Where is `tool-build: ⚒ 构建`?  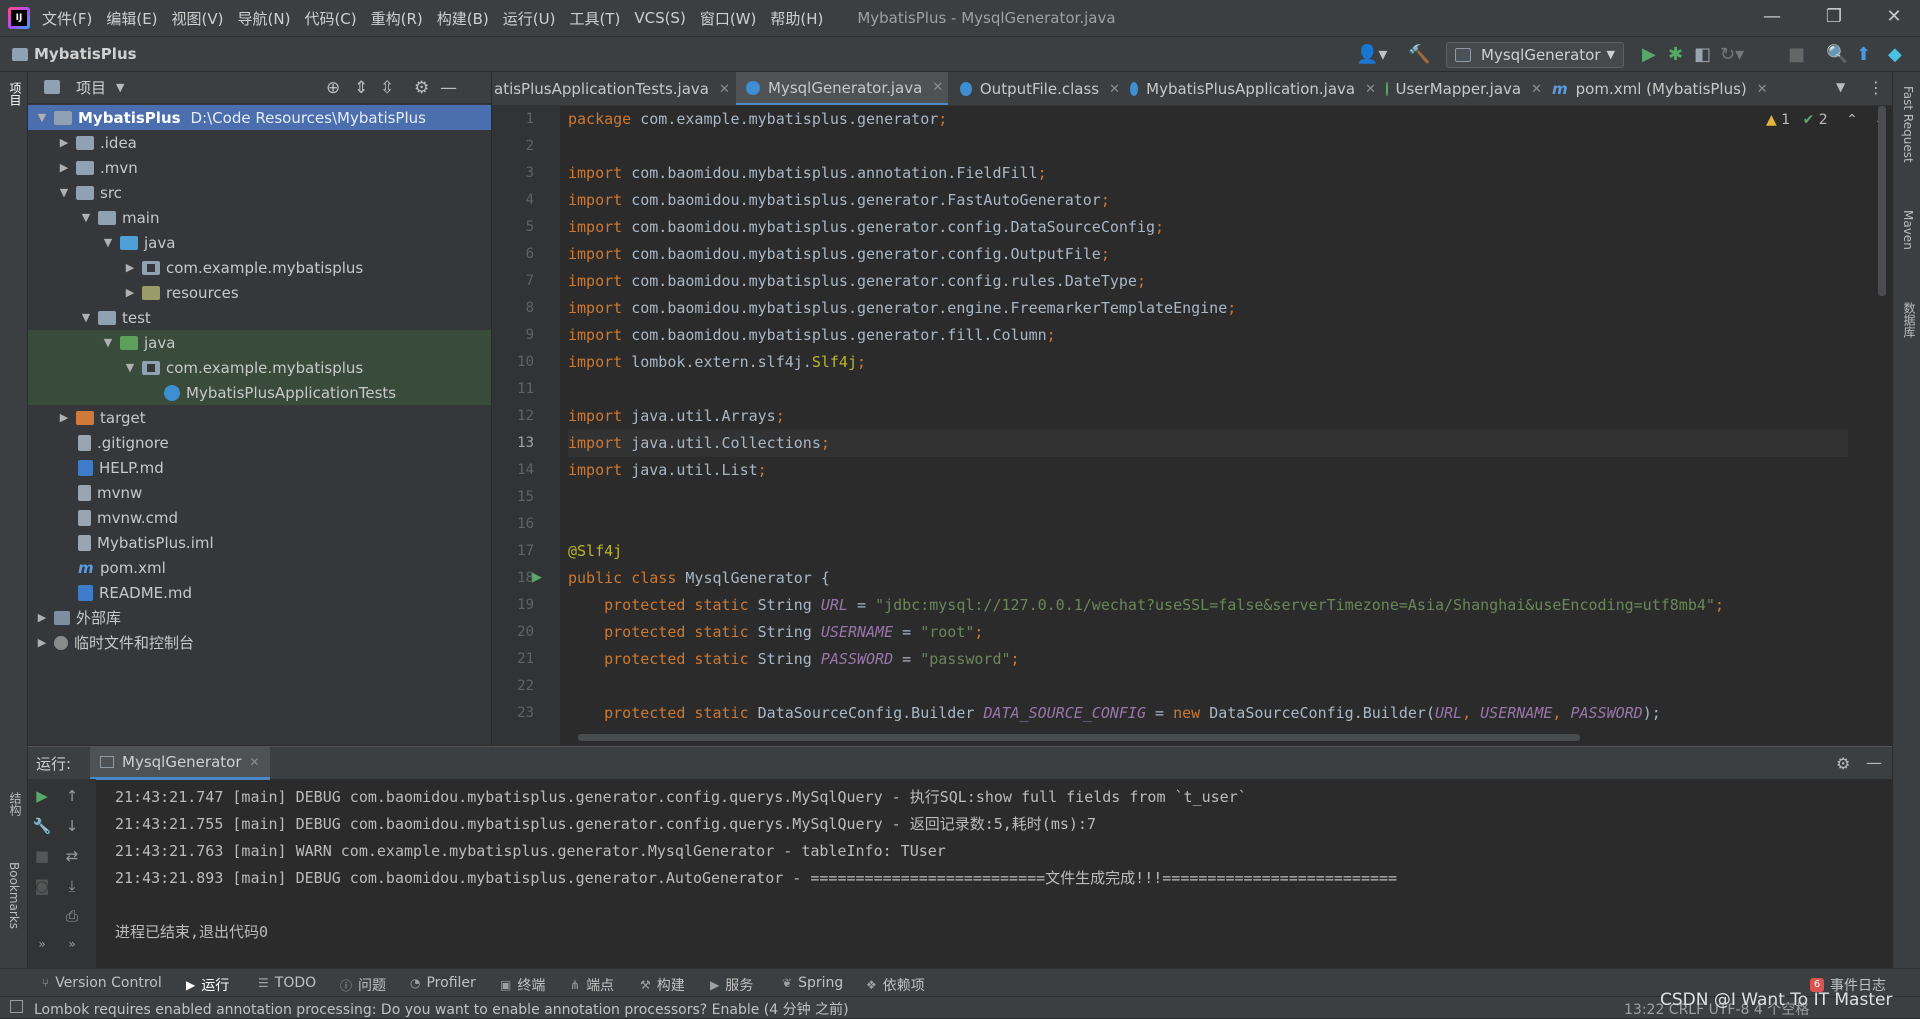
tool-build: ⚒ 构建 is located at coordinates (662, 985).